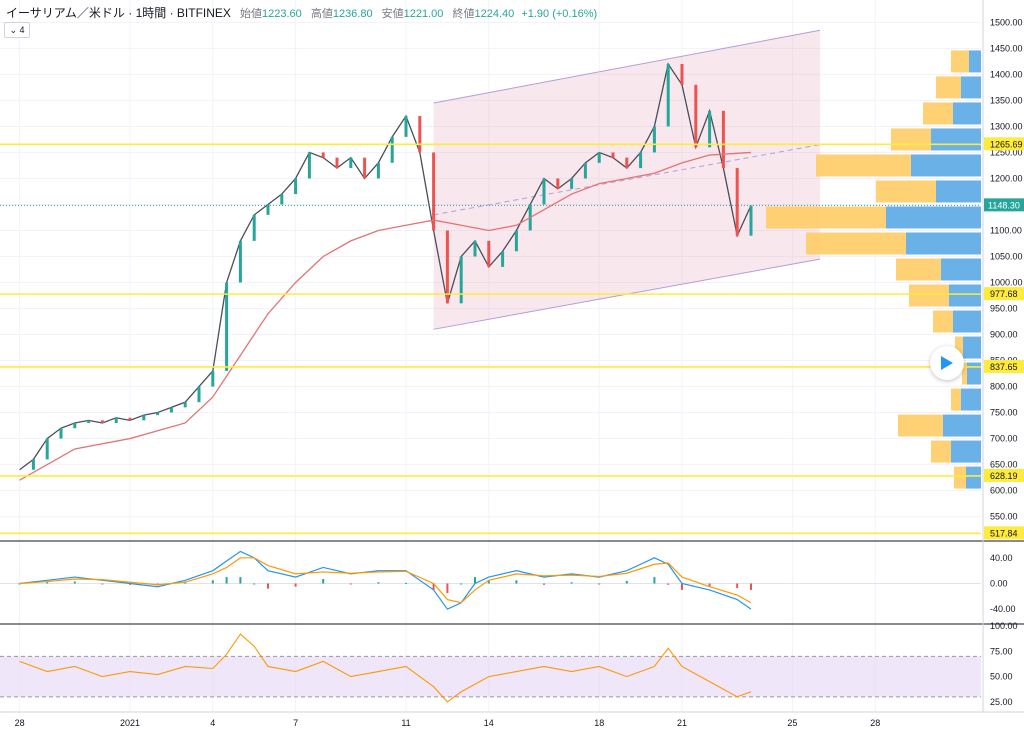  Describe the element at coordinates (1004, 476) in the screenshot. I see `level-tag-label: 628.19` at that location.